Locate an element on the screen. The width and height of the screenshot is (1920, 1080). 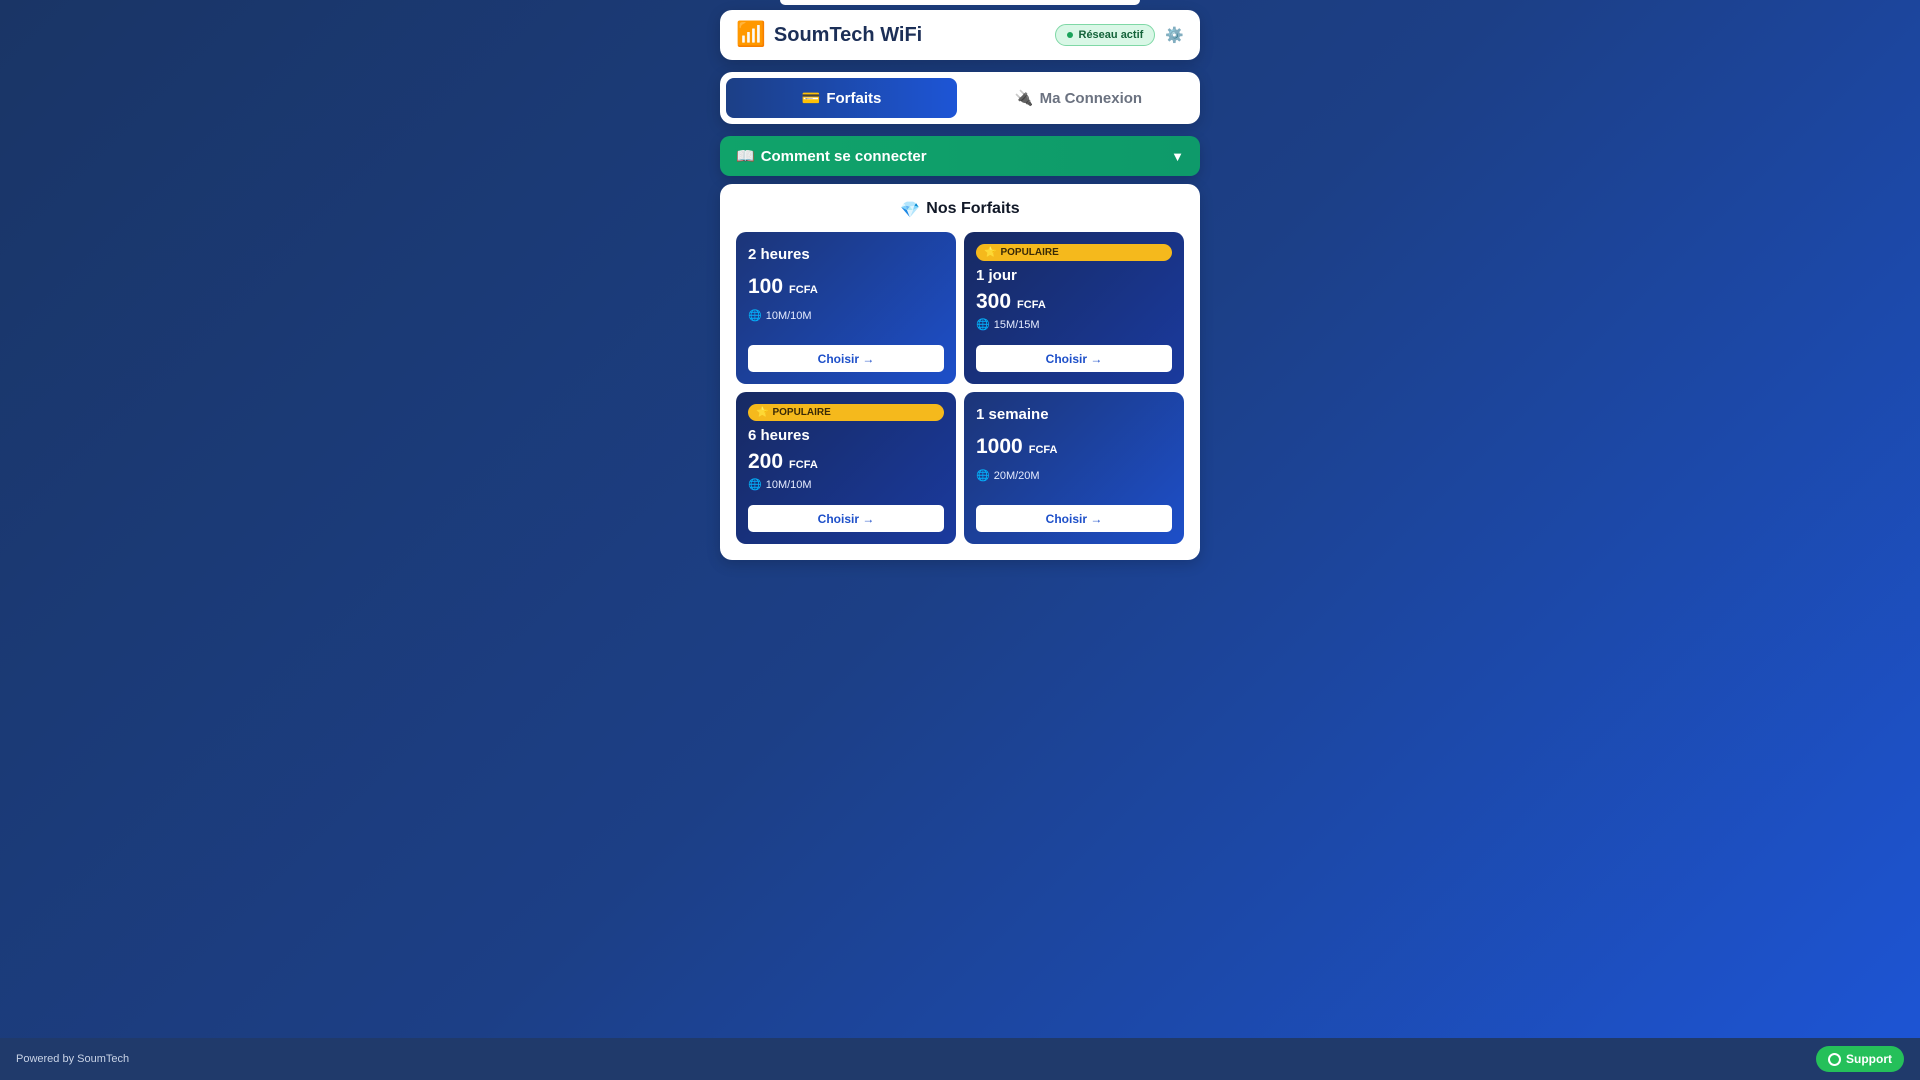
plan-card-1-semaine: 1 semaine 1000 FCFA 🌐 20M/20M Choisir → is located at coordinates (1074, 468).